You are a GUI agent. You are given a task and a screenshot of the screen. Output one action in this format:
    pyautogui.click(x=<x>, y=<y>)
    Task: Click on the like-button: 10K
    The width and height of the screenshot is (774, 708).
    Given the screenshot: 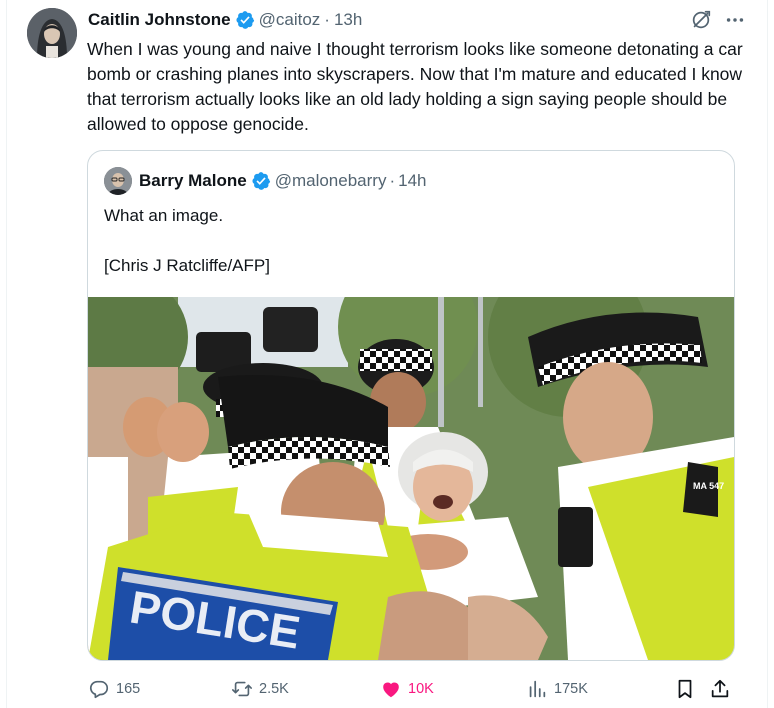 What is the action you would take?
    pyautogui.click(x=407, y=689)
    